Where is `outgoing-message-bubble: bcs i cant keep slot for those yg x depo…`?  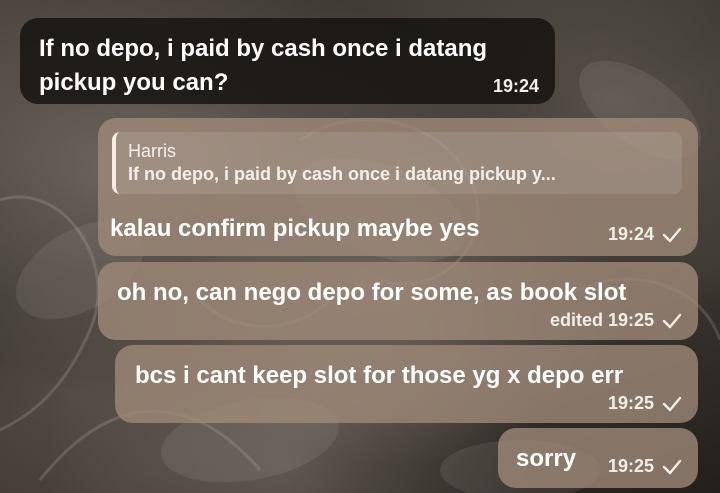 outgoing-message-bubble: bcs i cant keep slot for those yg x depo… is located at coordinates (406, 384).